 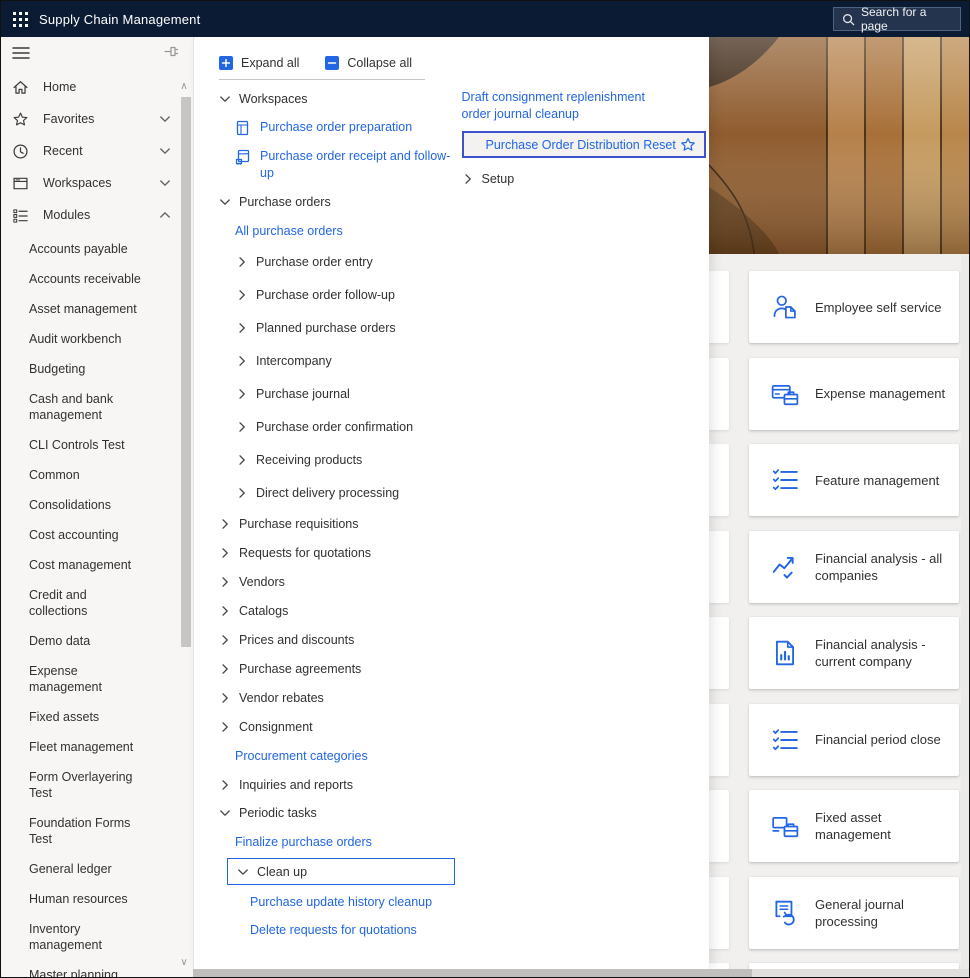 I want to click on star-outline-icon, so click(x=688, y=145).